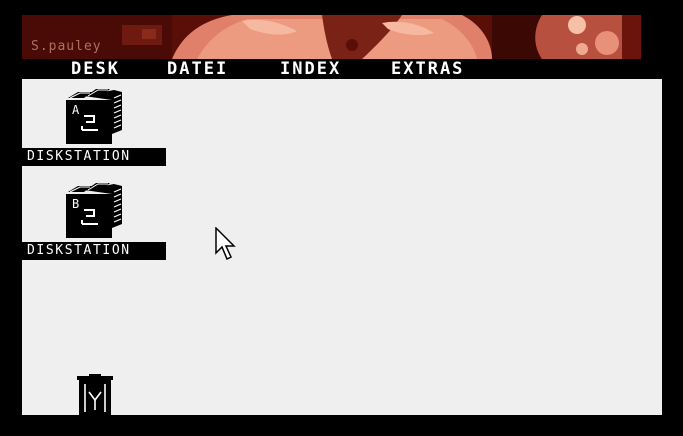 Image resolution: width=683 pixels, height=436 pixels. I want to click on banner-signature-text: S.pauley, so click(66, 46).